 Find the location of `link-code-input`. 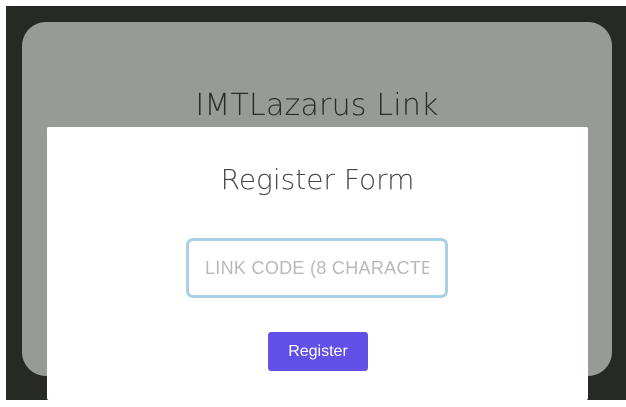

link-code-input is located at coordinates (317, 268).